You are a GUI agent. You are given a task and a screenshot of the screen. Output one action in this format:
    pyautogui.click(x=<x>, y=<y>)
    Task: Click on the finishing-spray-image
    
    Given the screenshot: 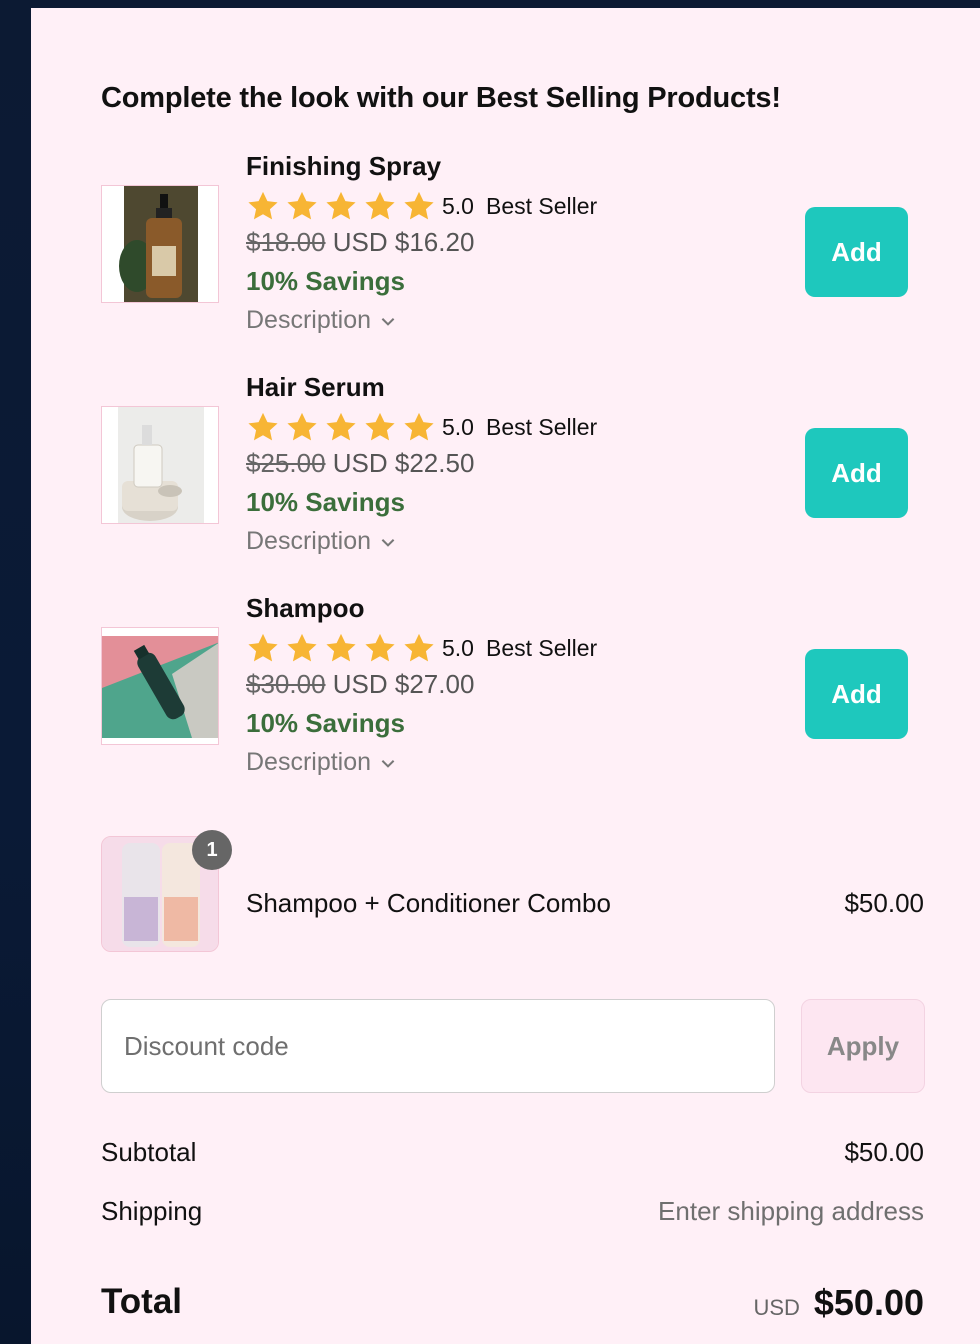 What is the action you would take?
    pyautogui.click(x=158, y=244)
    